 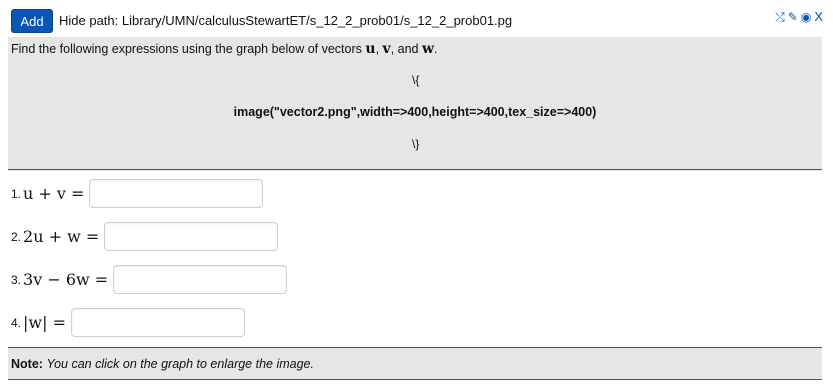 What do you see at coordinates (88, 20) in the screenshot?
I see `hide-path-link: Hide path:` at bounding box center [88, 20].